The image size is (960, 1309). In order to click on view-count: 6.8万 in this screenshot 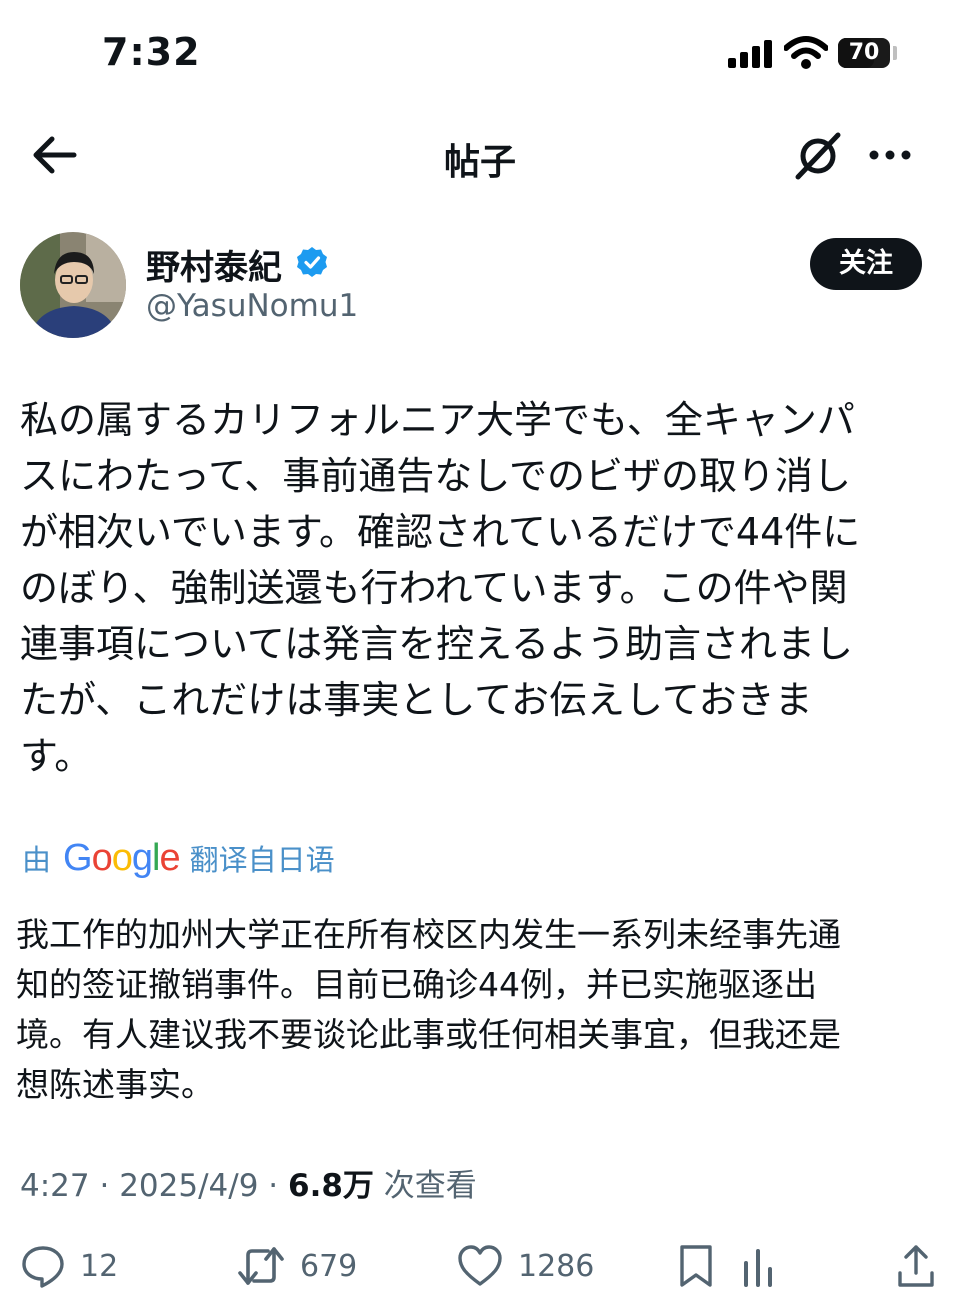, I will do `click(331, 1186)`.